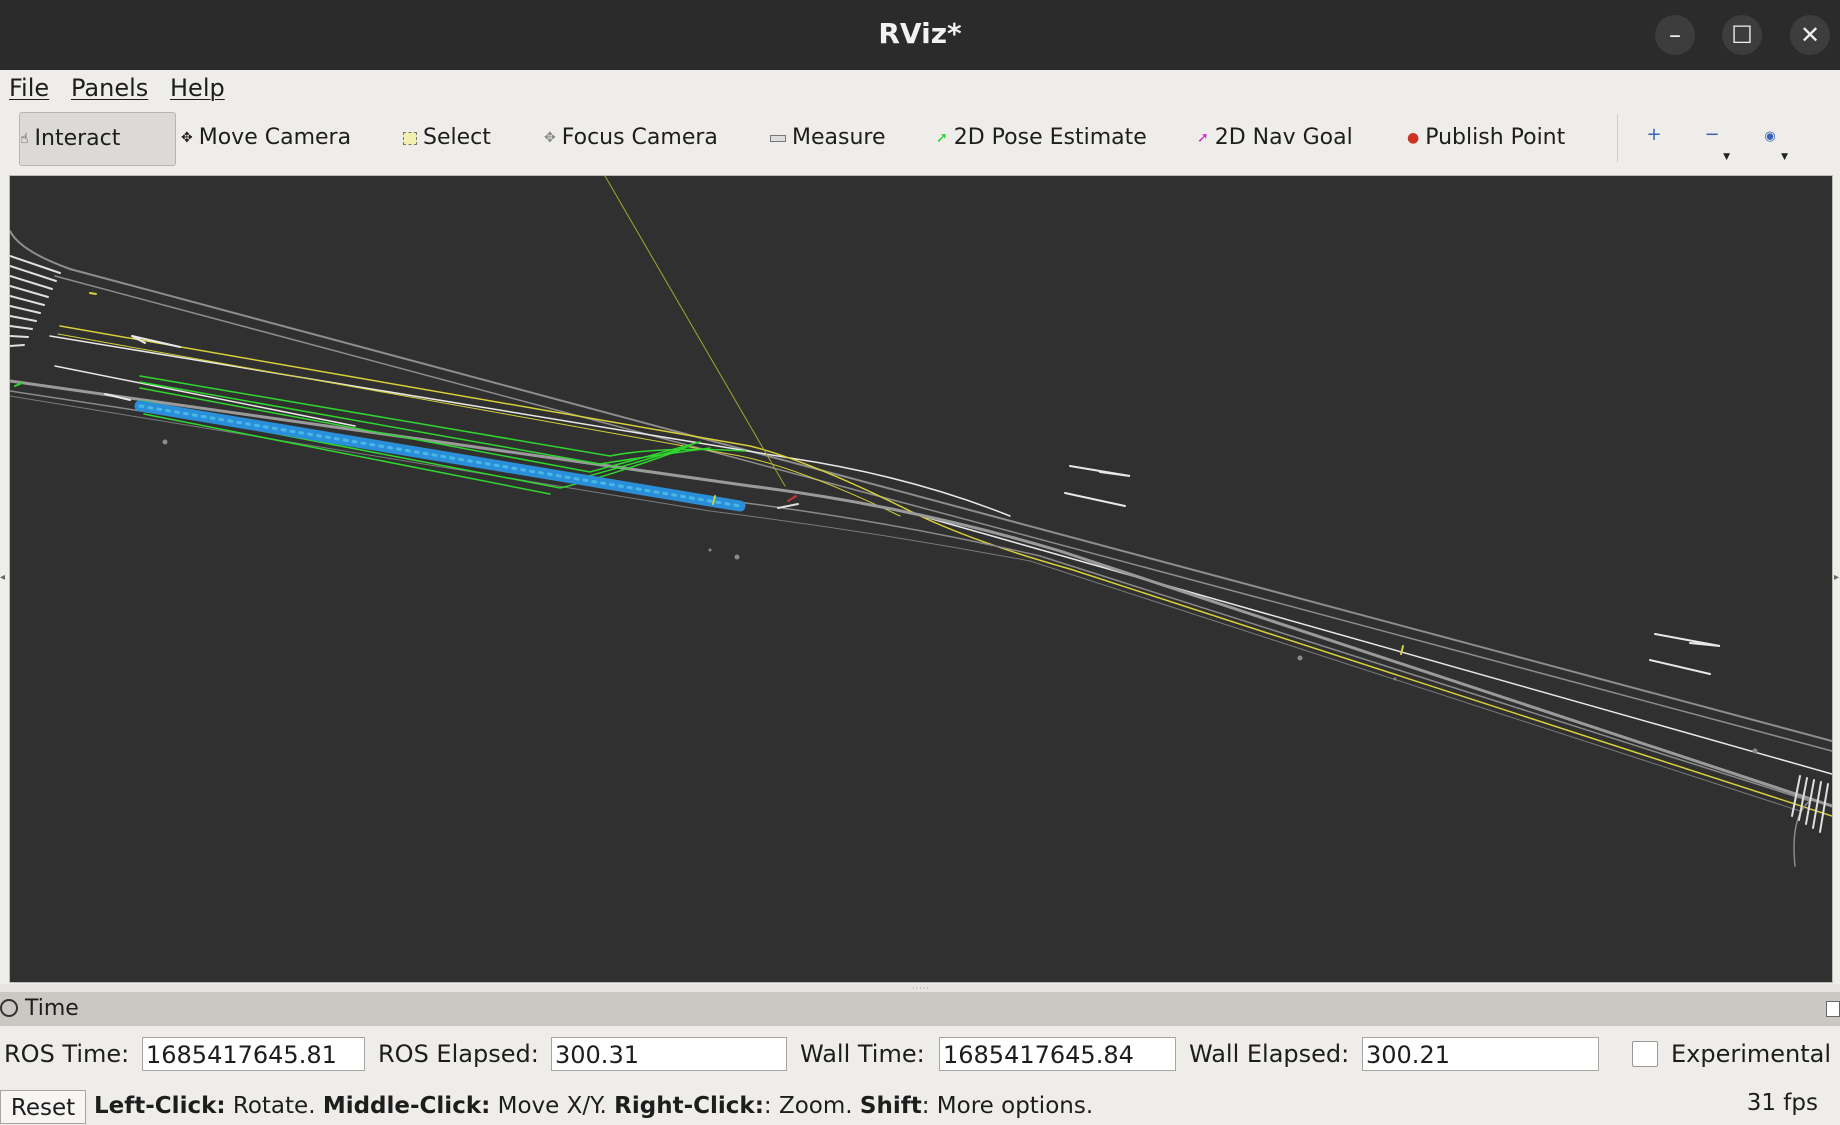 Image resolution: width=1840 pixels, height=1125 pixels. Describe the element at coordinates (43, 1107) in the screenshot. I see `reset-button: Reset` at that location.